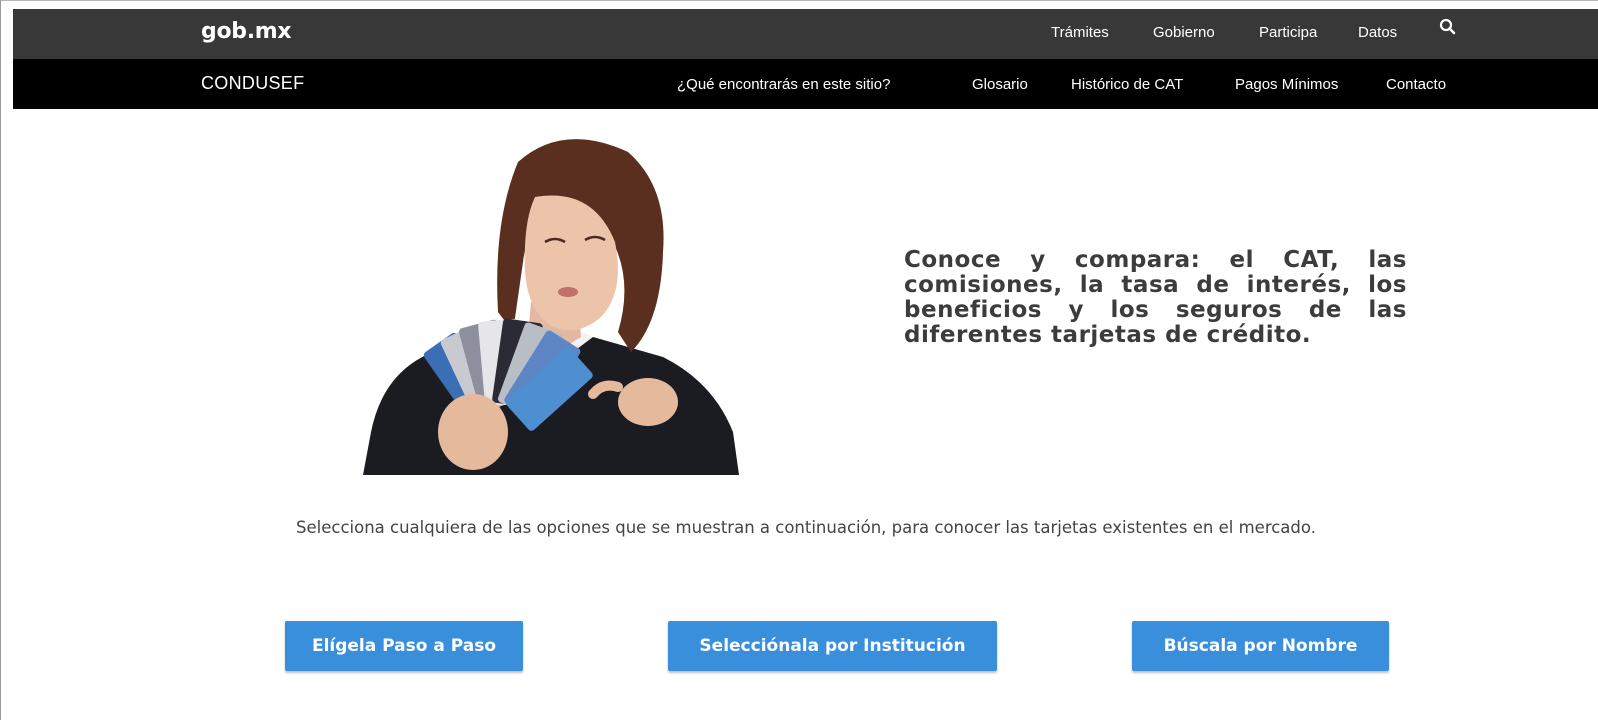 The width and height of the screenshot is (1598, 720). Describe the element at coordinates (1260, 646) in the screenshot. I see `por-nombre-button: Búscala por Nombre` at that location.